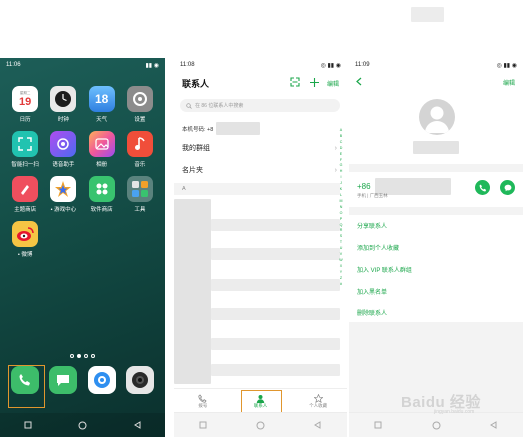 This screenshot has width=524, height=437. Describe the element at coordinates (259, 170) in the screenshot. I see `business-cards-row: 名片夹 ›` at that location.